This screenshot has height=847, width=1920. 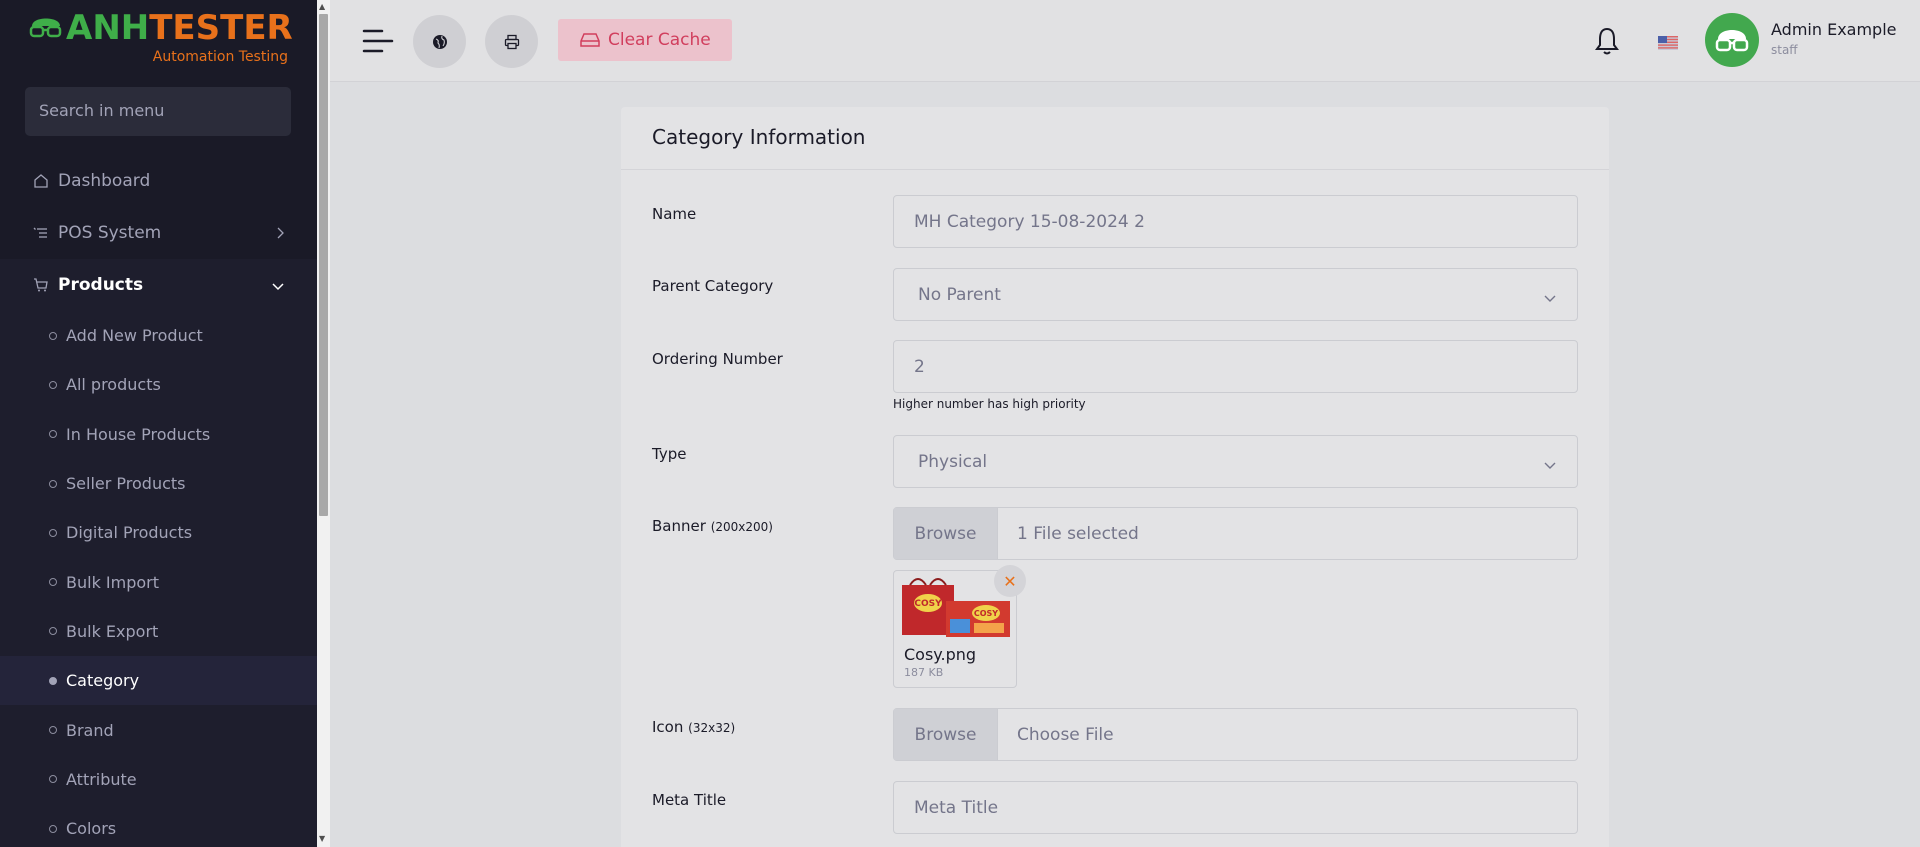 What do you see at coordinates (45, 28) in the screenshot?
I see `logo-glasses-icon` at bounding box center [45, 28].